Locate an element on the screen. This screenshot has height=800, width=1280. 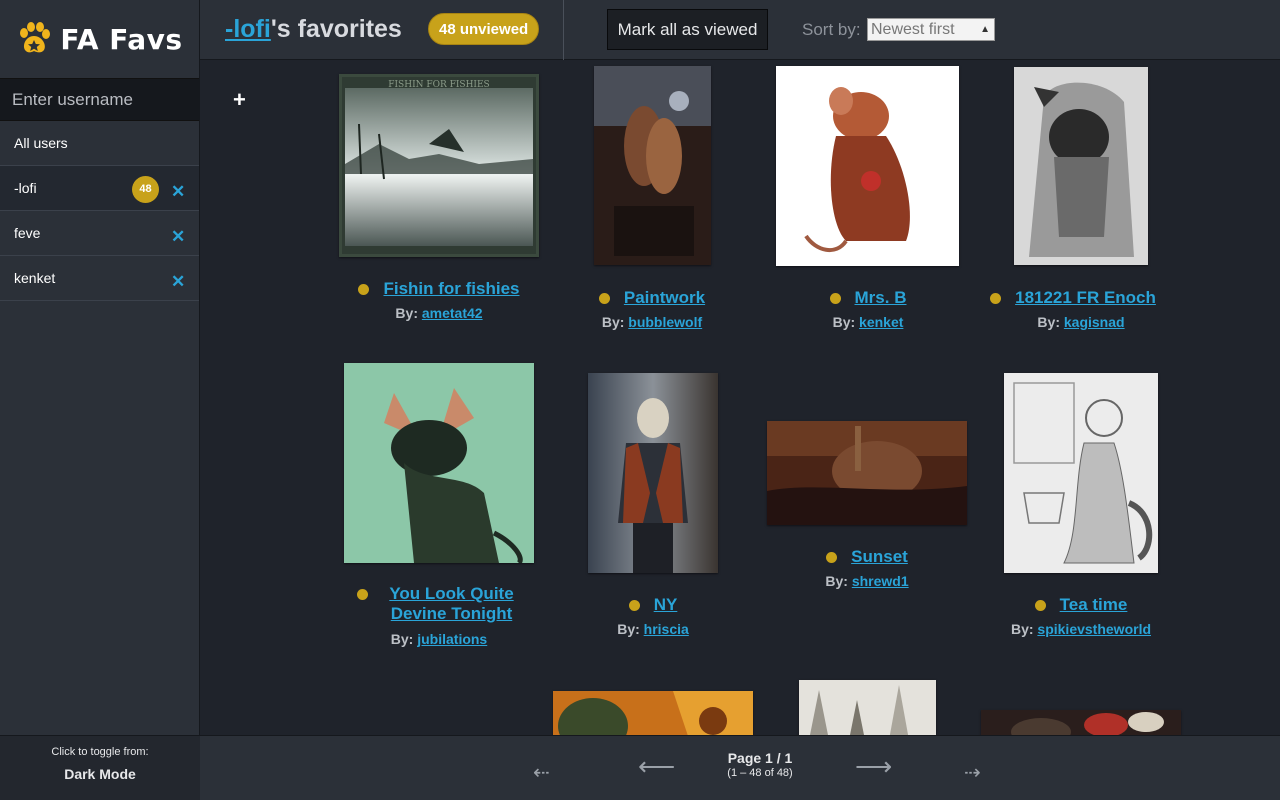
sidebar-item-feve: feve ✕ is located at coordinates (99, 233).